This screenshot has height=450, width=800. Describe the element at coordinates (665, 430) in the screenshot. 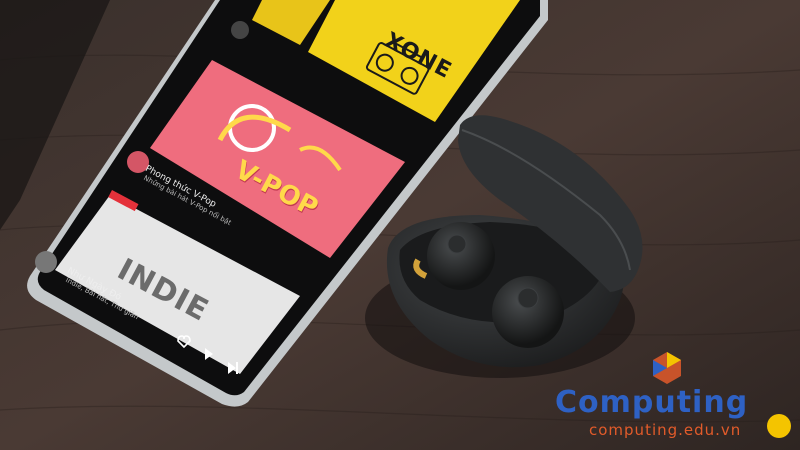

I see `brand-url: computing.edu.vn` at that location.